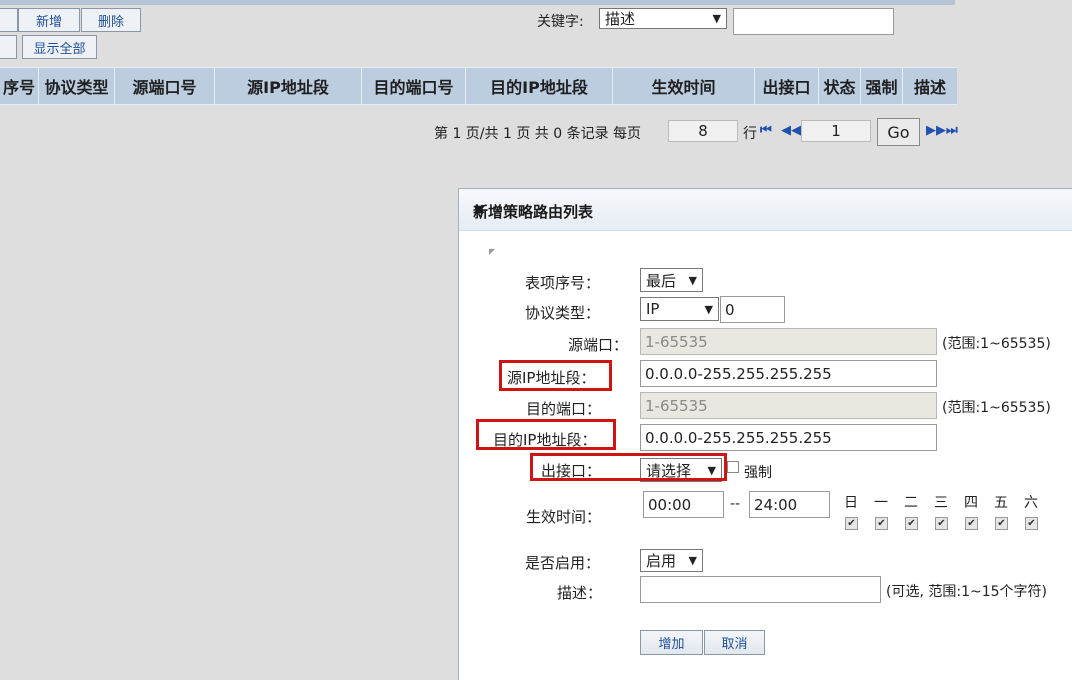 This screenshot has height=680, width=1072. What do you see at coordinates (836, 131) in the screenshot?
I see `page-input: 1` at bounding box center [836, 131].